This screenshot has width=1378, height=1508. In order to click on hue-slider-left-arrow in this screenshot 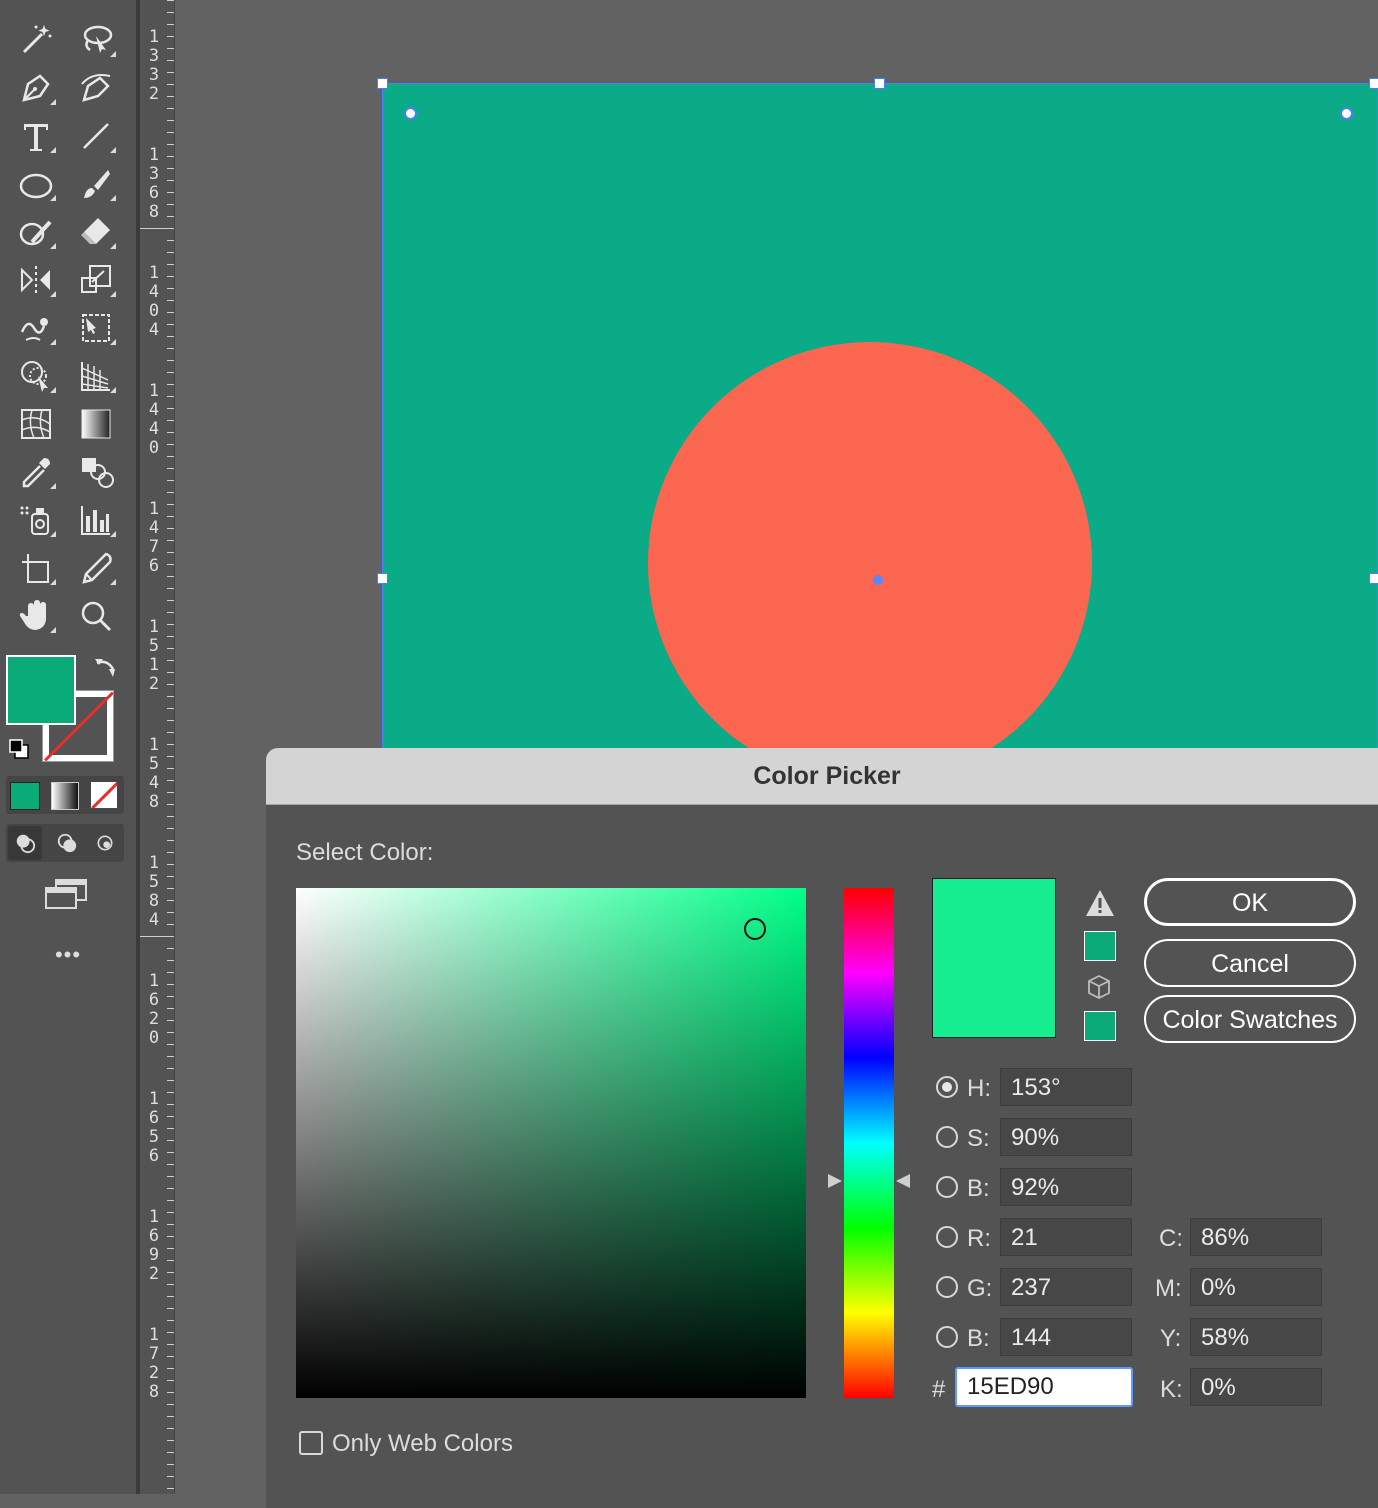, I will do `click(835, 1181)`.